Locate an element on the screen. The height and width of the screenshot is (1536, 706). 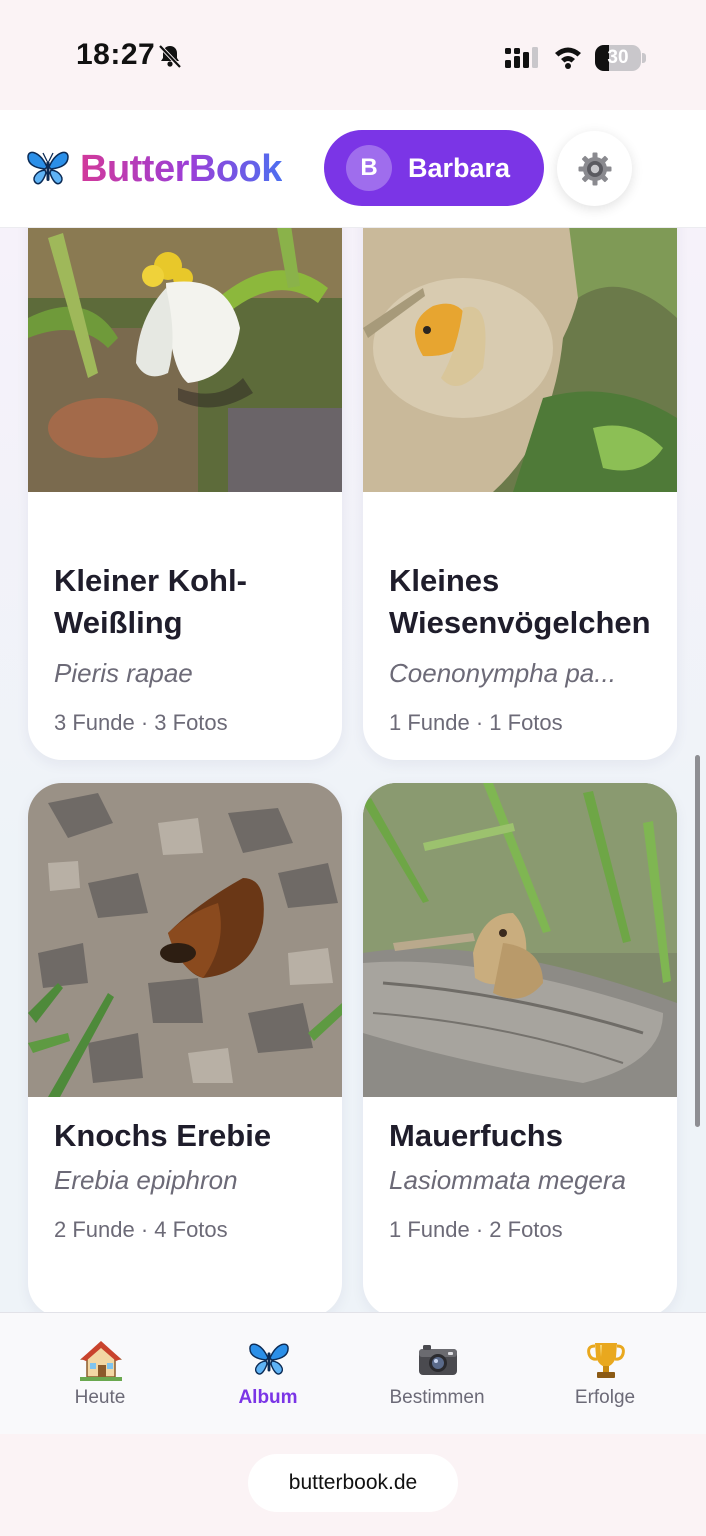
butterfly-icon is located at coordinates (269, 1359).